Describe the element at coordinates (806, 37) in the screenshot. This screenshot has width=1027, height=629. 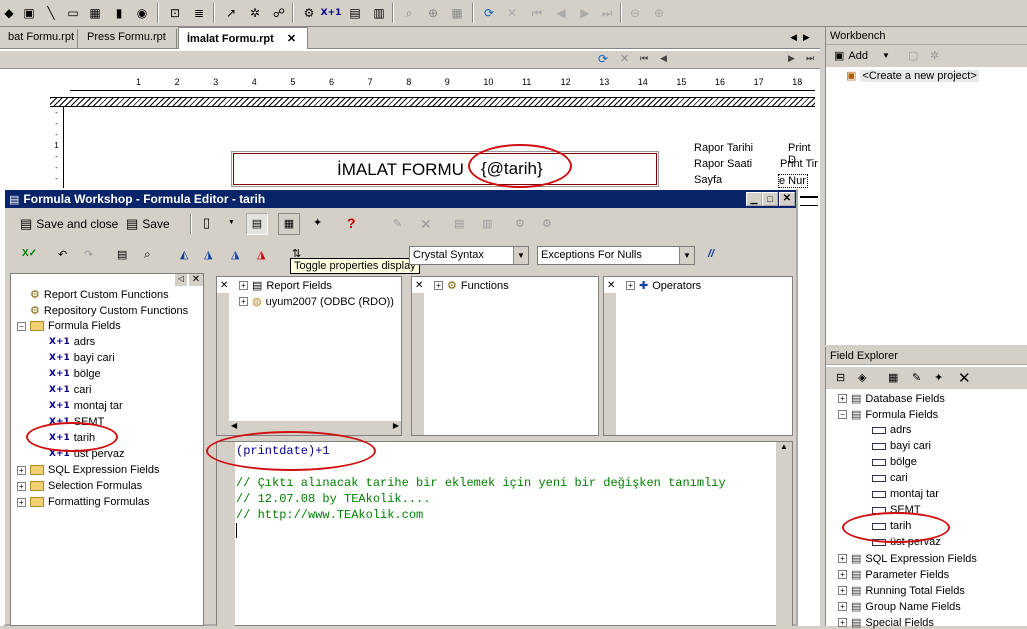
I see `tab-scroll-right-icon: ▶` at that location.